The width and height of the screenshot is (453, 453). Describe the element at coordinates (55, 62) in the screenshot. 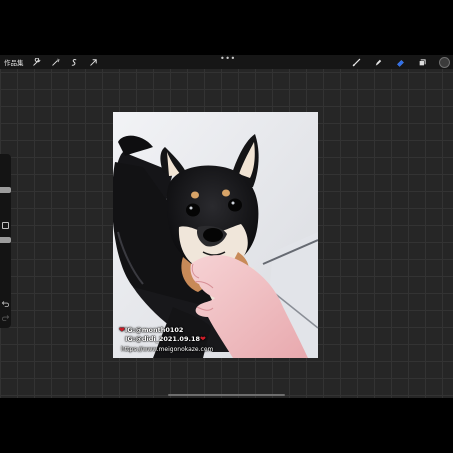

I see `magic-wand-icon` at that location.